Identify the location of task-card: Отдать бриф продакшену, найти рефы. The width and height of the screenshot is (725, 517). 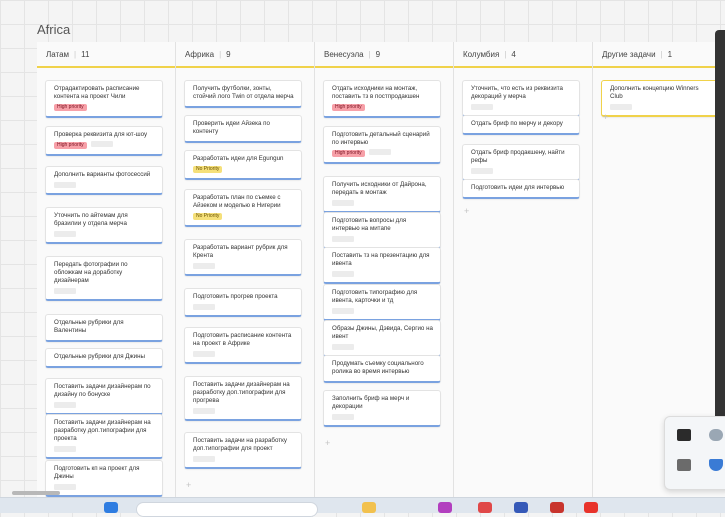
(521, 162).